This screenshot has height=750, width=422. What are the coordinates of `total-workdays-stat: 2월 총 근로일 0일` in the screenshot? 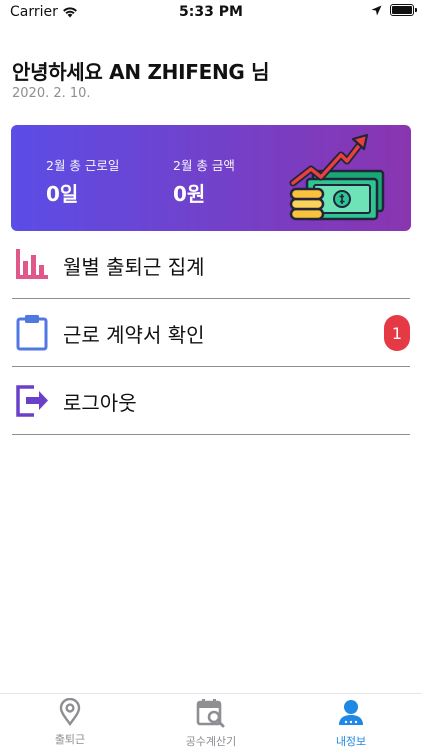 It's located at (82, 181).